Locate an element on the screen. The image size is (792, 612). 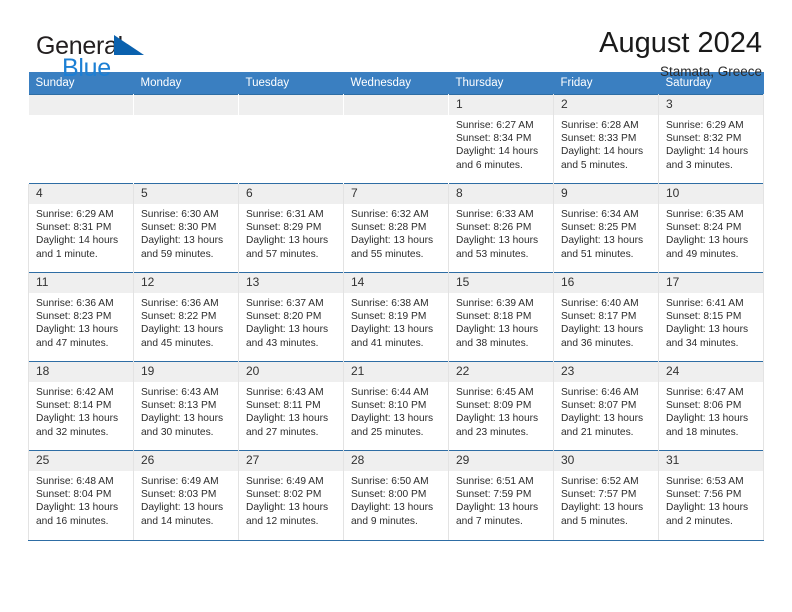
daylight-duration-line2: and 21 minutes. is located at coordinates (597, 432).